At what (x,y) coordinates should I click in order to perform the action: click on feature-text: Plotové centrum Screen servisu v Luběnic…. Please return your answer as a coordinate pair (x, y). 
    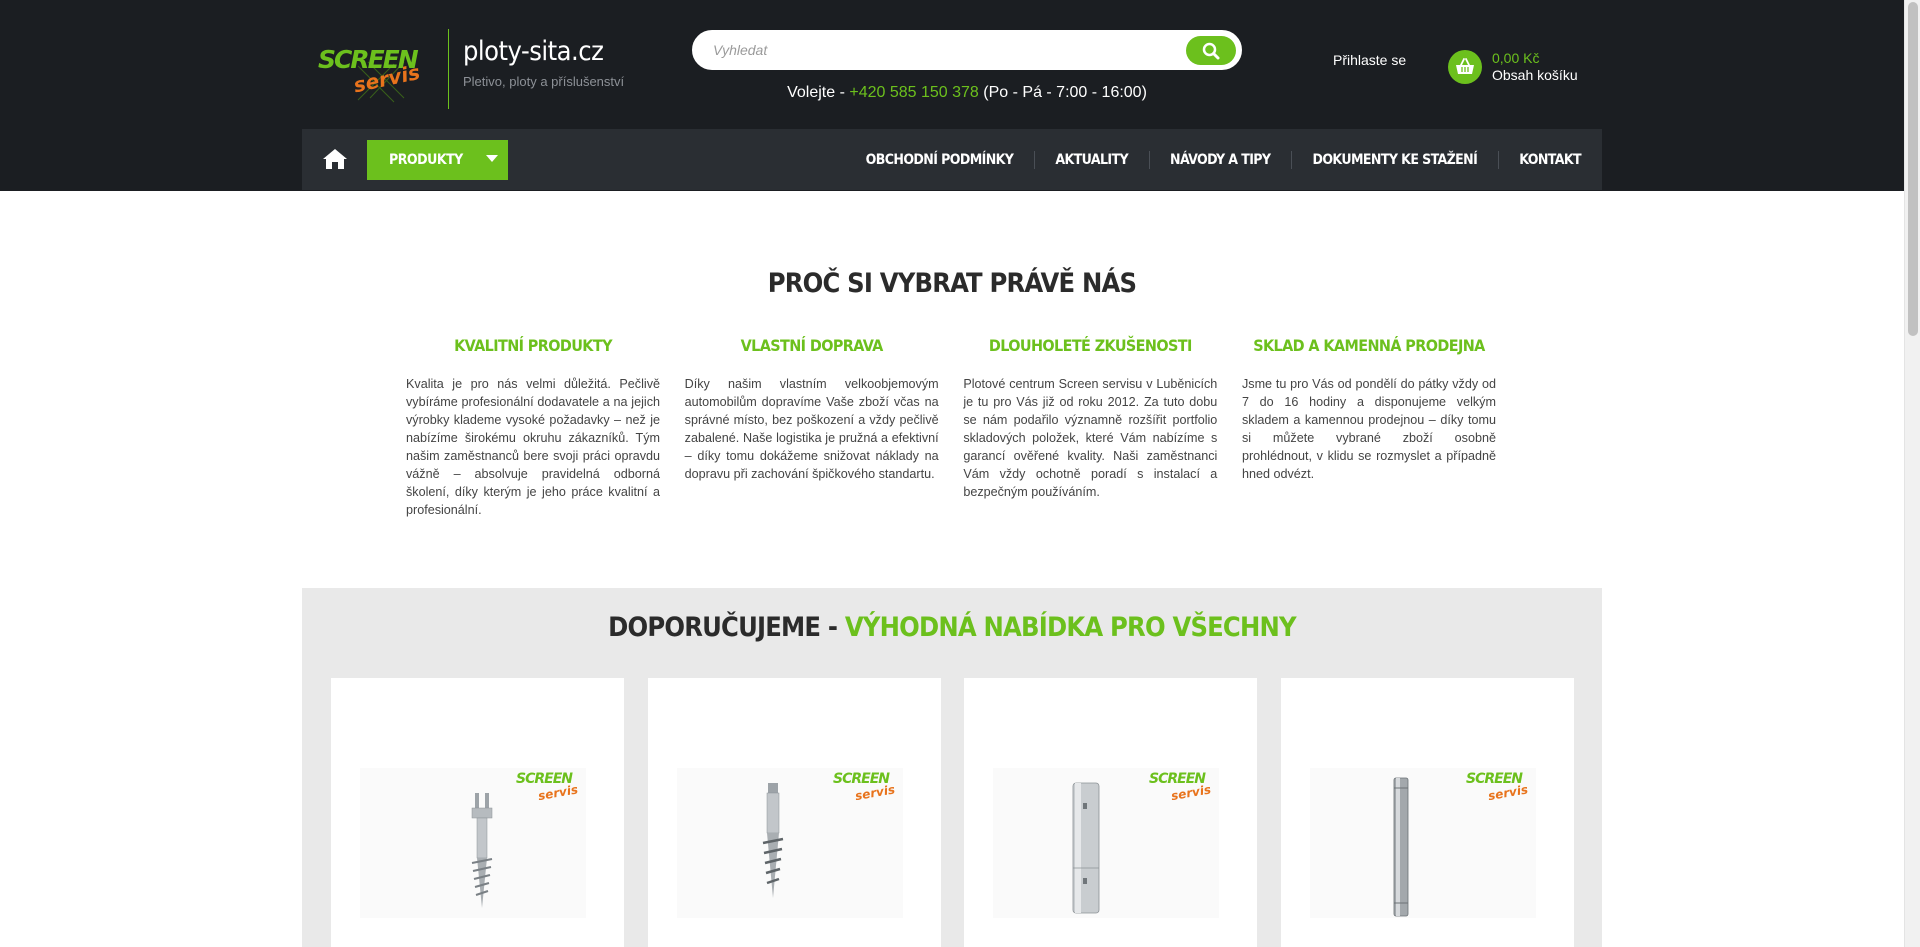
    Looking at the image, I should click on (1090, 438).